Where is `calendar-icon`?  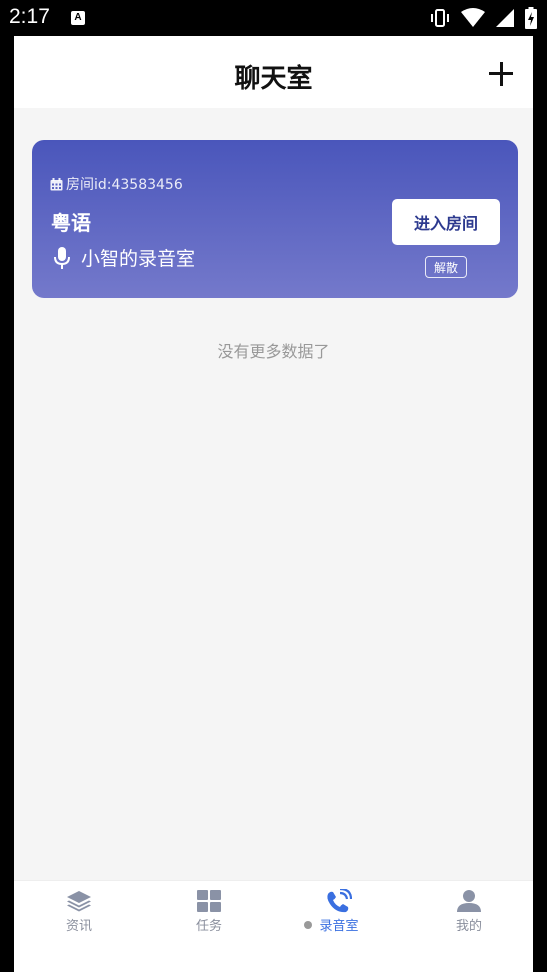 calendar-icon is located at coordinates (56, 183).